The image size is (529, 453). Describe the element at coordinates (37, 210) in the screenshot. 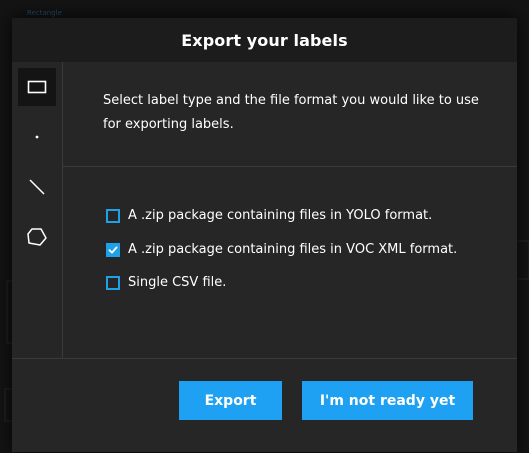

I see `label-type-sidebar` at that location.